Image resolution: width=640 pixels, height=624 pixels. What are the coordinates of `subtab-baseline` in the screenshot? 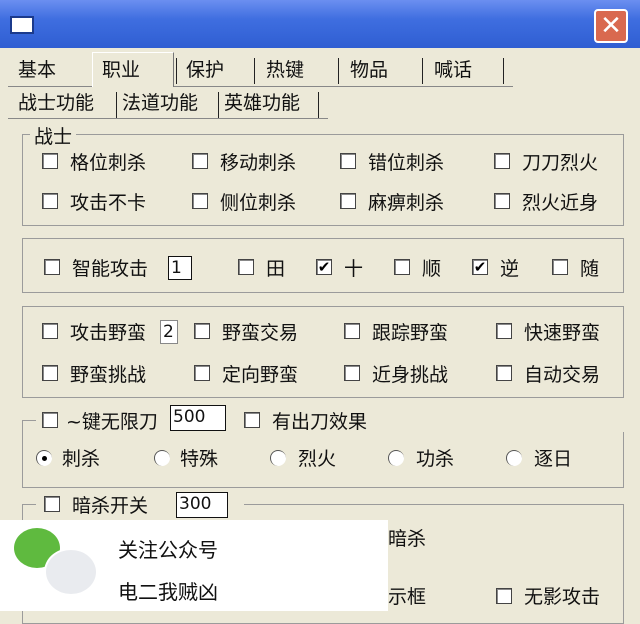 It's located at (168, 118).